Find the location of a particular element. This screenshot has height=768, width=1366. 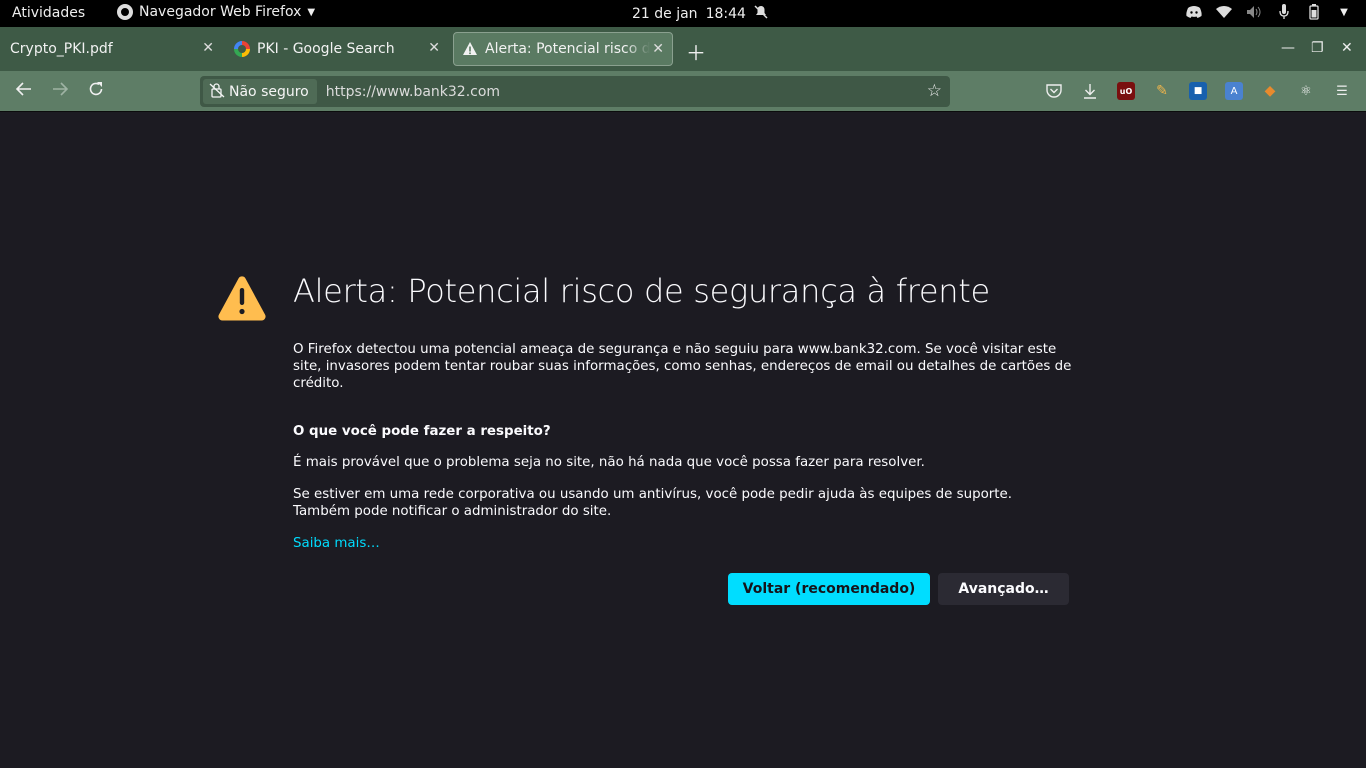

reload-button is located at coordinates (96, 91).